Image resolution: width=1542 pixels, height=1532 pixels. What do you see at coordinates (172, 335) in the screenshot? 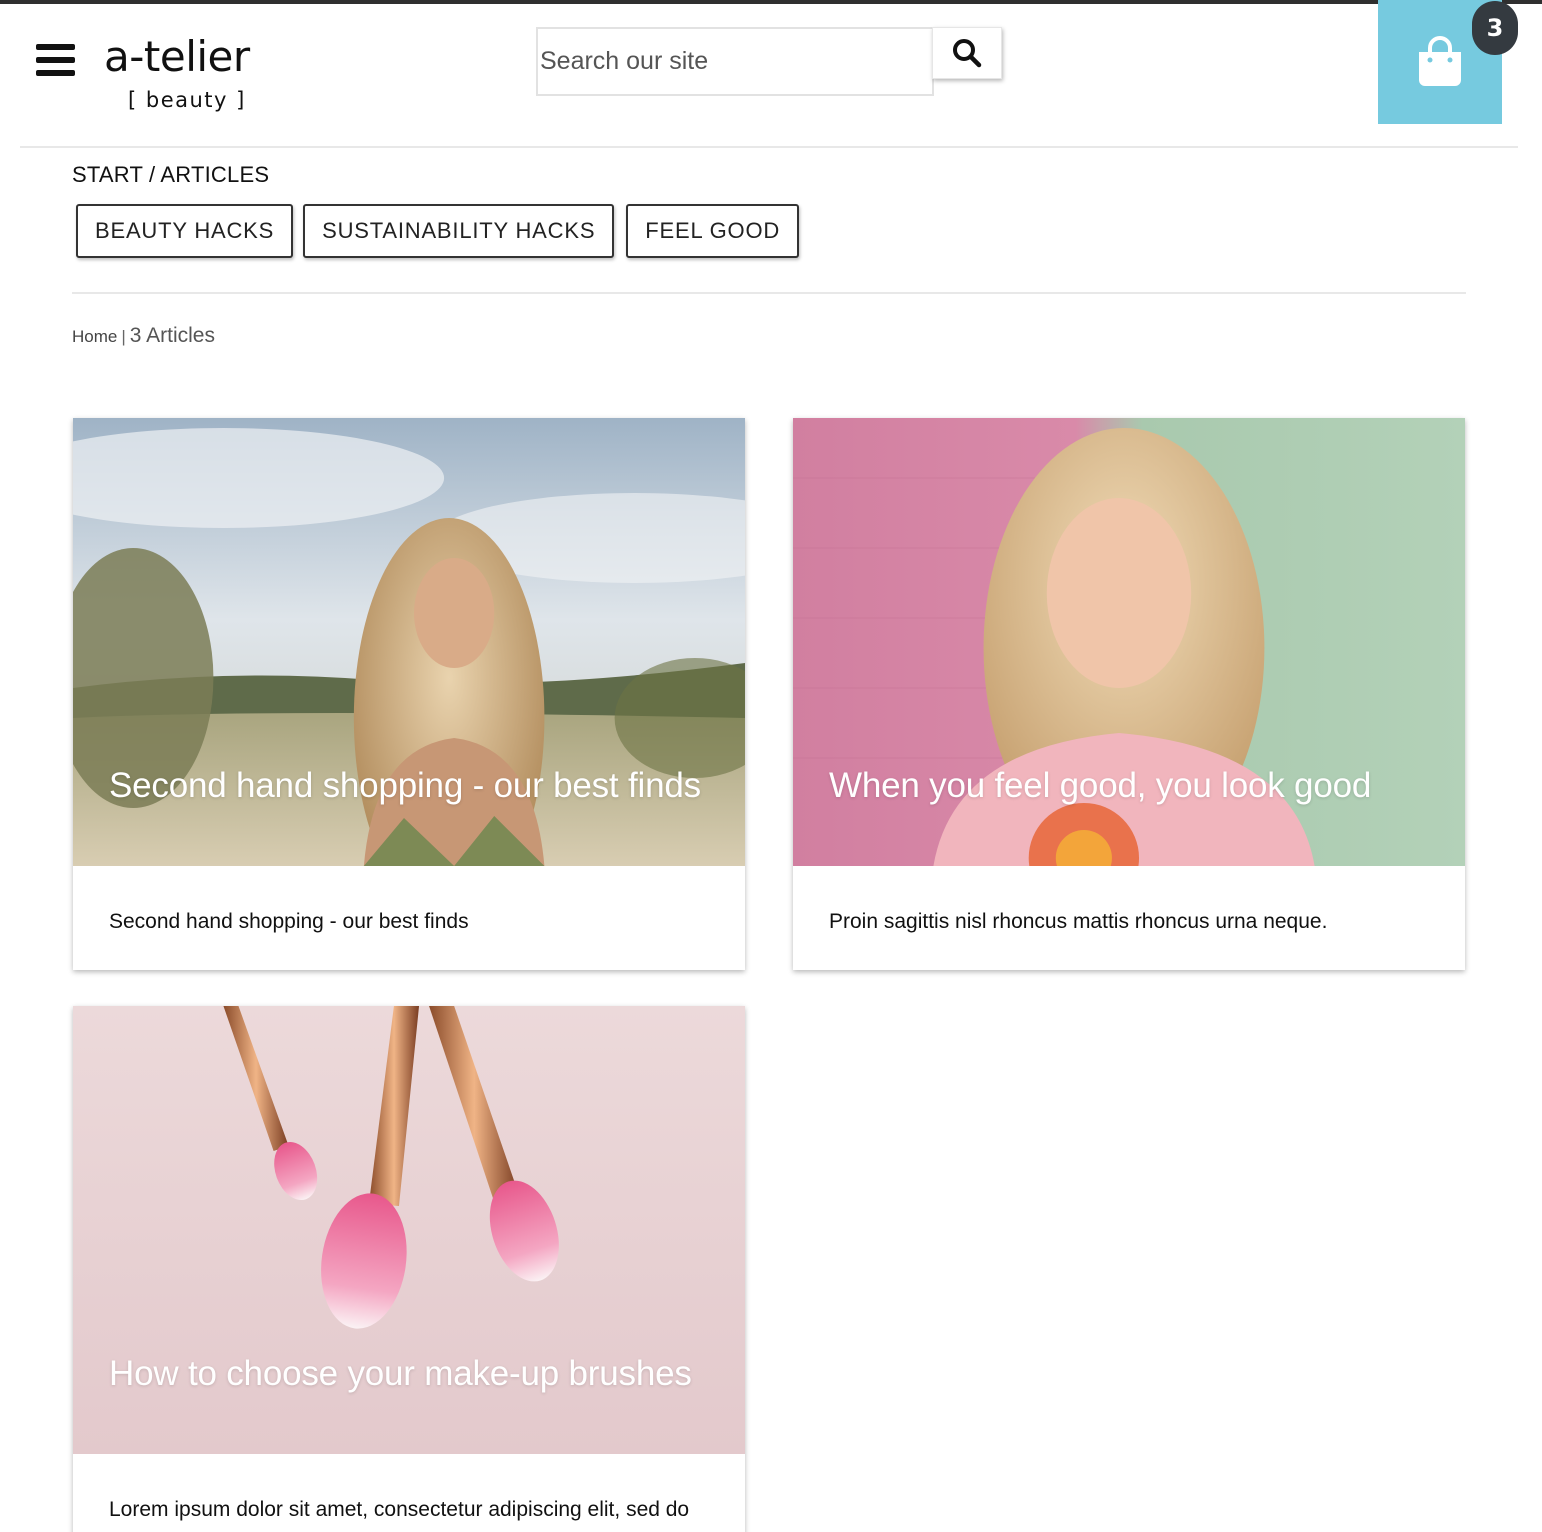
I see `article-count: 3 Articles` at bounding box center [172, 335].